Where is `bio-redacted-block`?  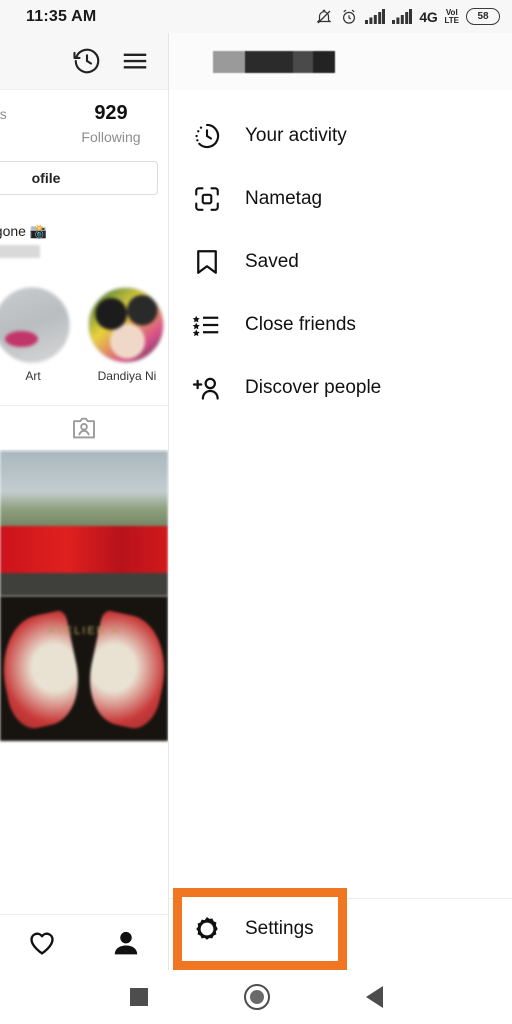 bio-redacted-block is located at coordinates (20, 251).